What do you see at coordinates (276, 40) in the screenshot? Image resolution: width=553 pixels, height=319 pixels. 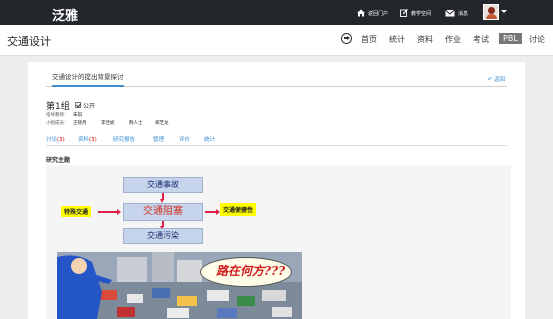 I see `course-header: 交通设计 首页 统计 资料 作业 考试 PBL 讨论` at bounding box center [276, 40].